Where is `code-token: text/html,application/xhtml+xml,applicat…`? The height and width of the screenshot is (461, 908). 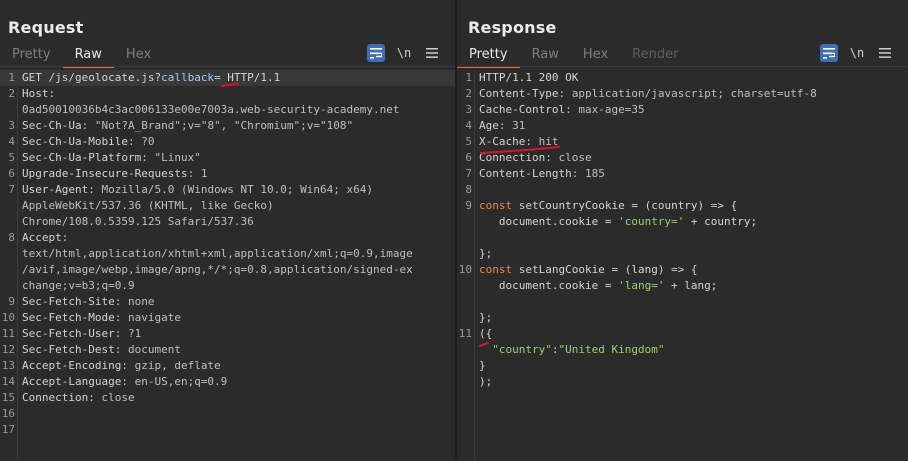
code-token: text/html,application/xhtml+xml,applicat… is located at coordinates (217, 253).